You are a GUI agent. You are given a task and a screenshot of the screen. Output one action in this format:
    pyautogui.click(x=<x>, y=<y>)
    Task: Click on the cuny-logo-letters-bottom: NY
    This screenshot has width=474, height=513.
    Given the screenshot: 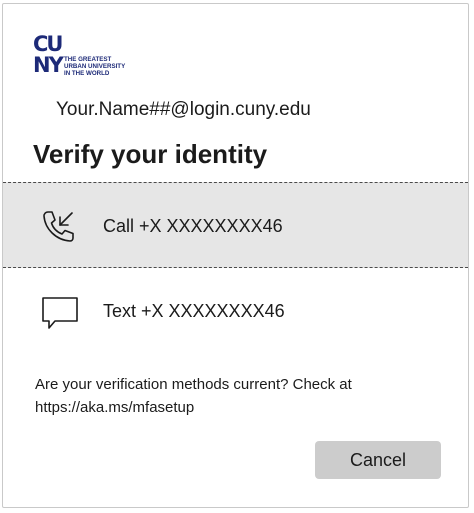 What is the action you would take?
    pyautogui.click(x=48, y=65)
    